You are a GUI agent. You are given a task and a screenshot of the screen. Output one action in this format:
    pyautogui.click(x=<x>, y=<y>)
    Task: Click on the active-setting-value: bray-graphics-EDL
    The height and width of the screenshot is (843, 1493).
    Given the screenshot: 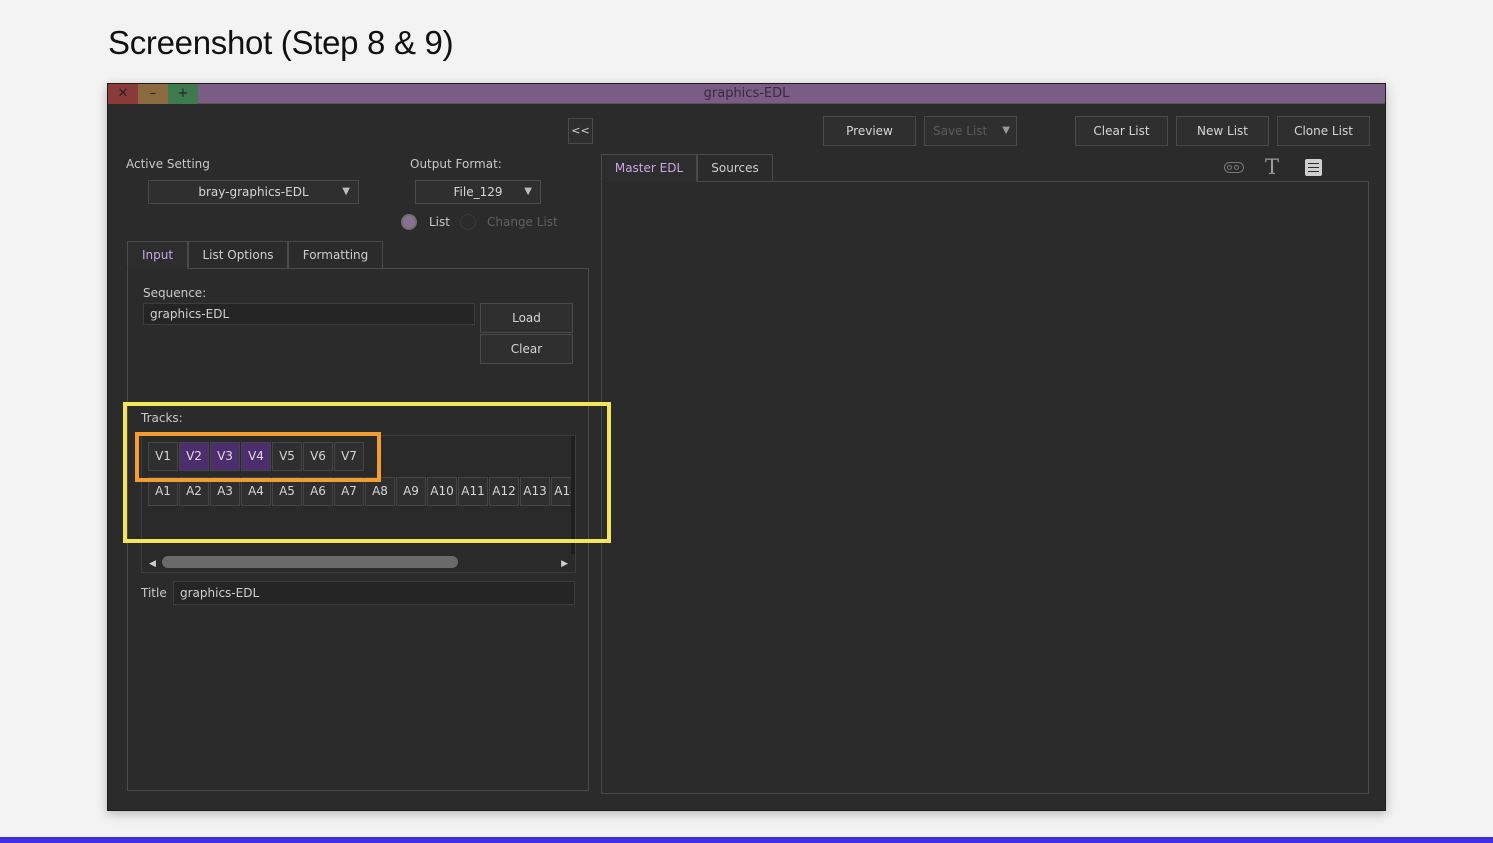 What is the action you would take?
    pyautogui.click(x=253, y=192)
    